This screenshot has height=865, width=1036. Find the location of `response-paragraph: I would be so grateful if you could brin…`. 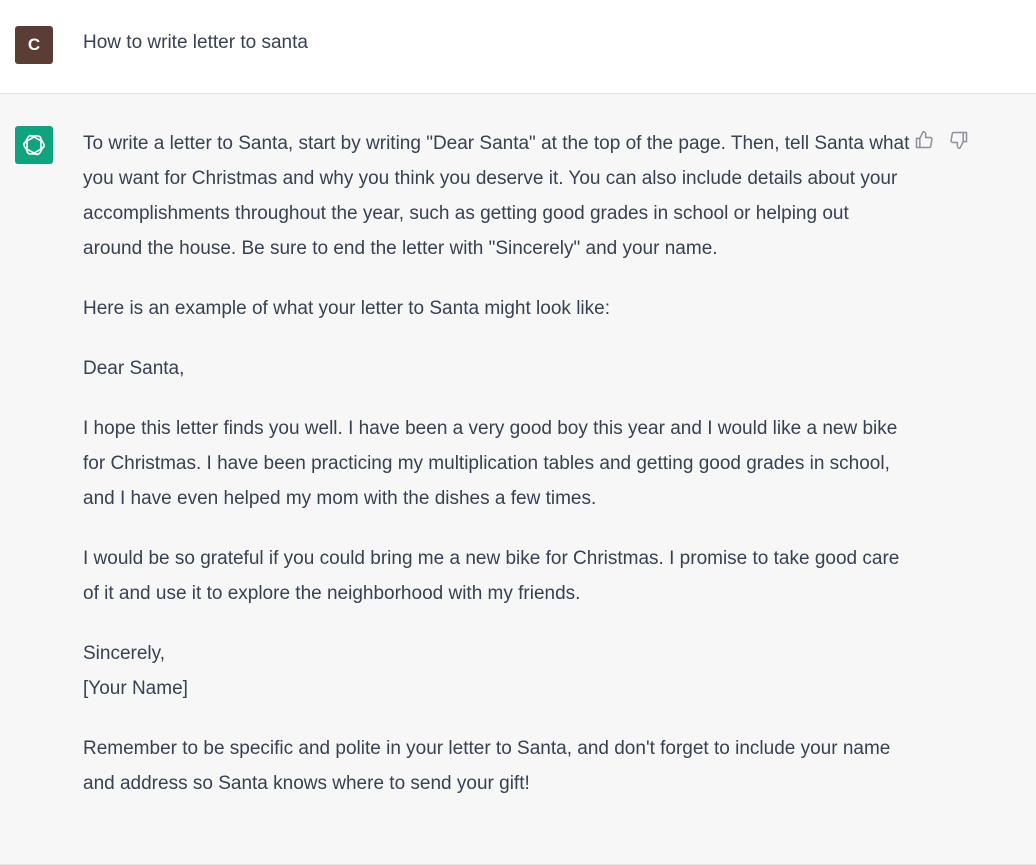

response-paragraph: I would be so grateful if you could brin… is located at coordinates (491, 576).